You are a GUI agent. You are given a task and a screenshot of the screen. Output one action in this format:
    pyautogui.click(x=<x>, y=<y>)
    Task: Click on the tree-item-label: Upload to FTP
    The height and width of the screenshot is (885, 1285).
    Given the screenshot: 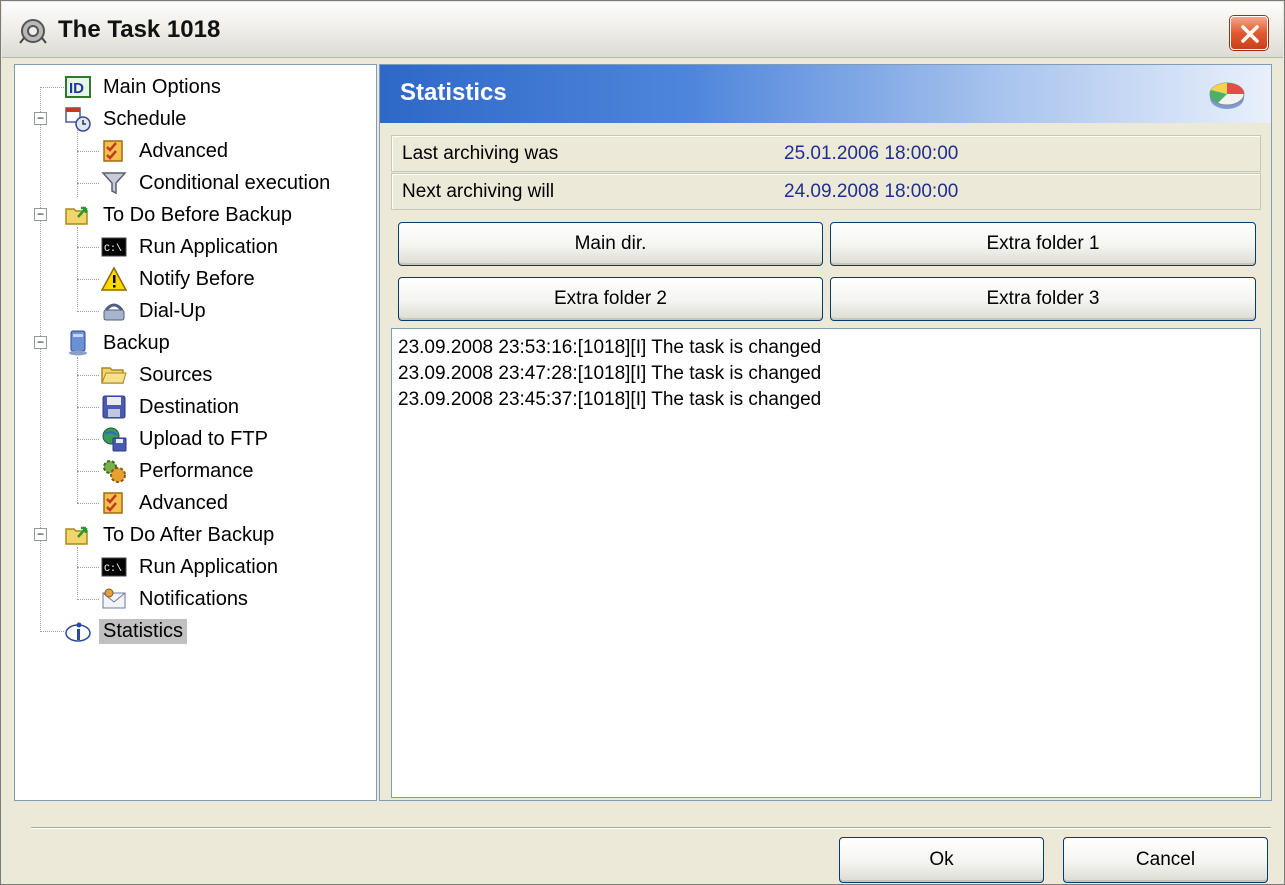 What is the action you would take?
    pyautogui.click(x=203, y=438)
    